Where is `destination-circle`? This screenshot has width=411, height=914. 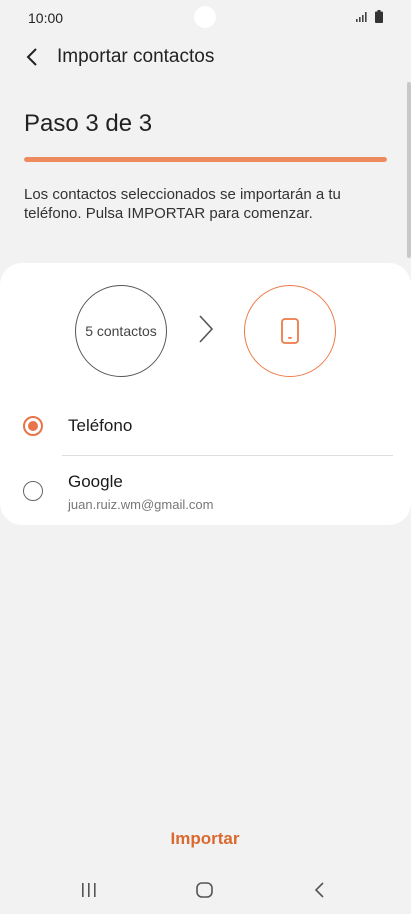 destination-circle is located at coordinates (290, 331).